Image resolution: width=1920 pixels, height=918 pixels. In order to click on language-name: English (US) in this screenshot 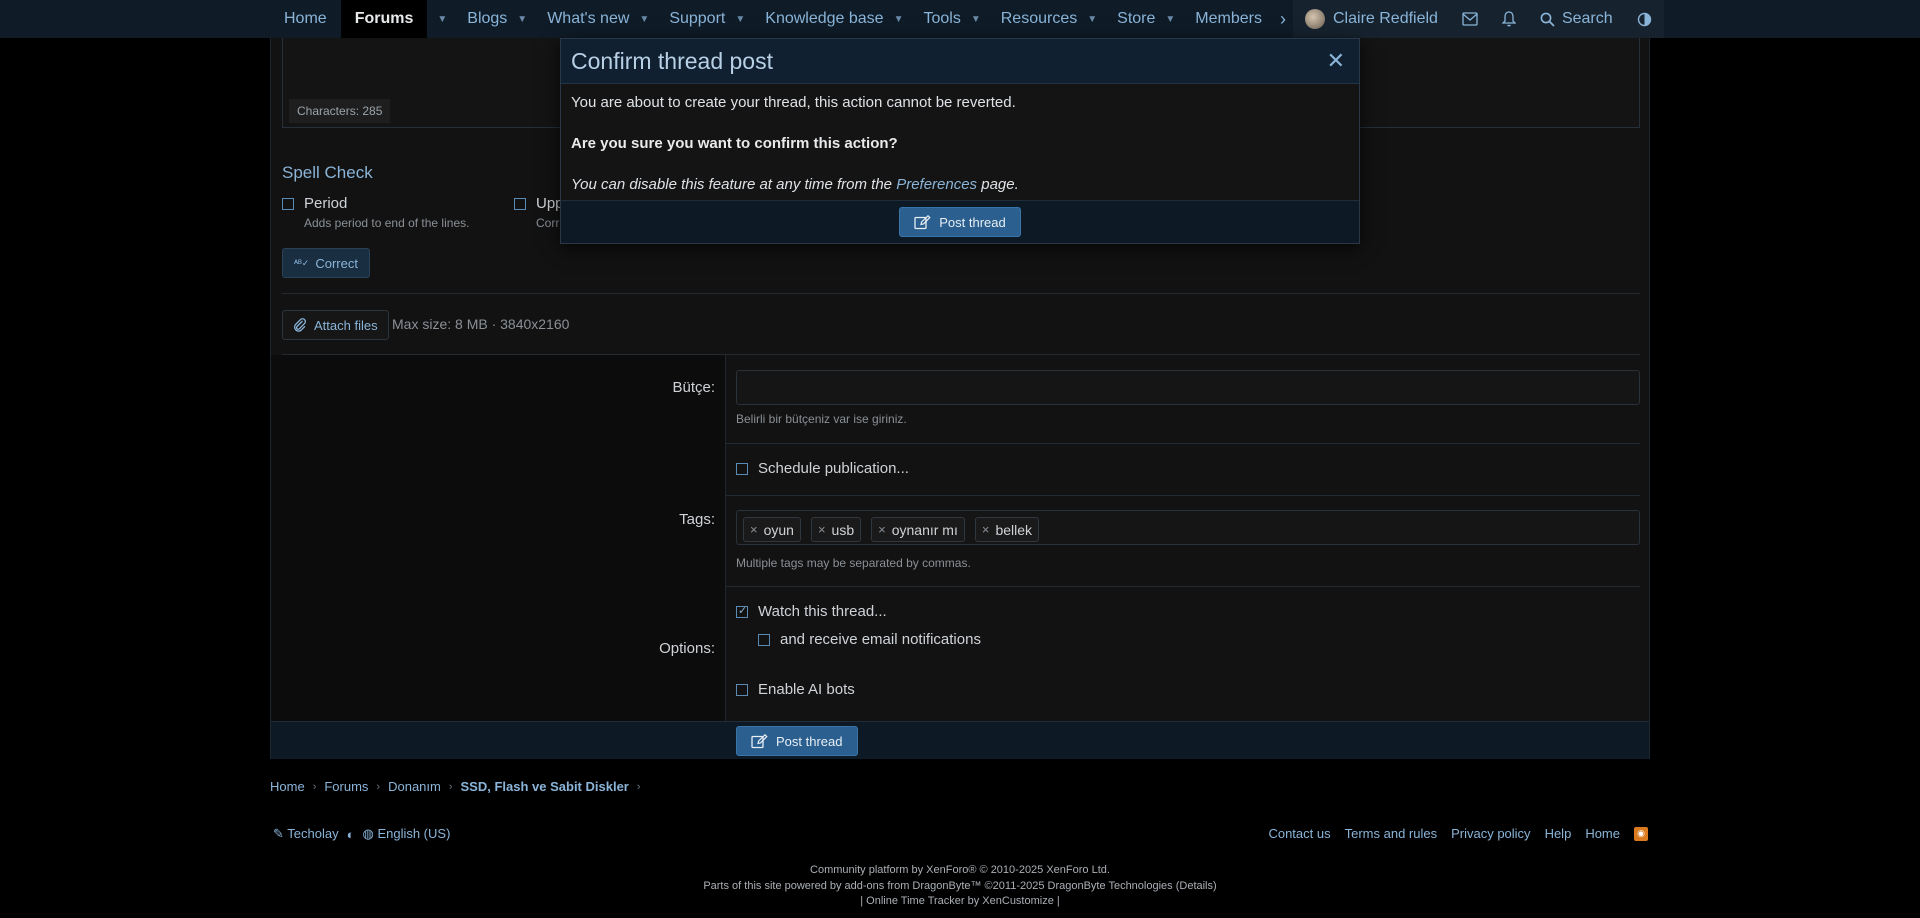, I will do `click(414, 833)`.